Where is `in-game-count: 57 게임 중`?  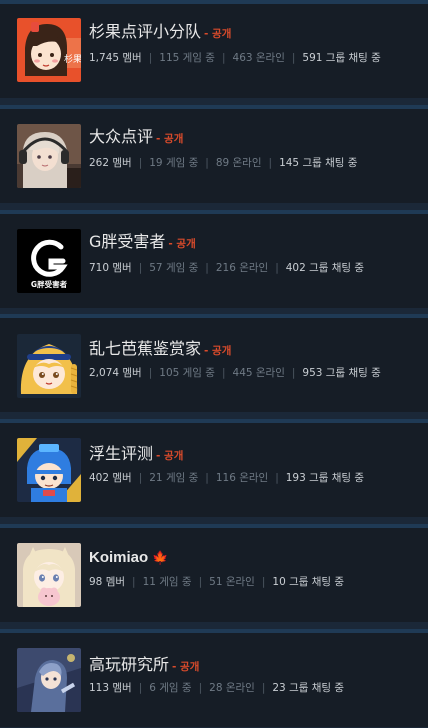 in-game-count: 57 게임 중 is located at coordinates (174, 268).